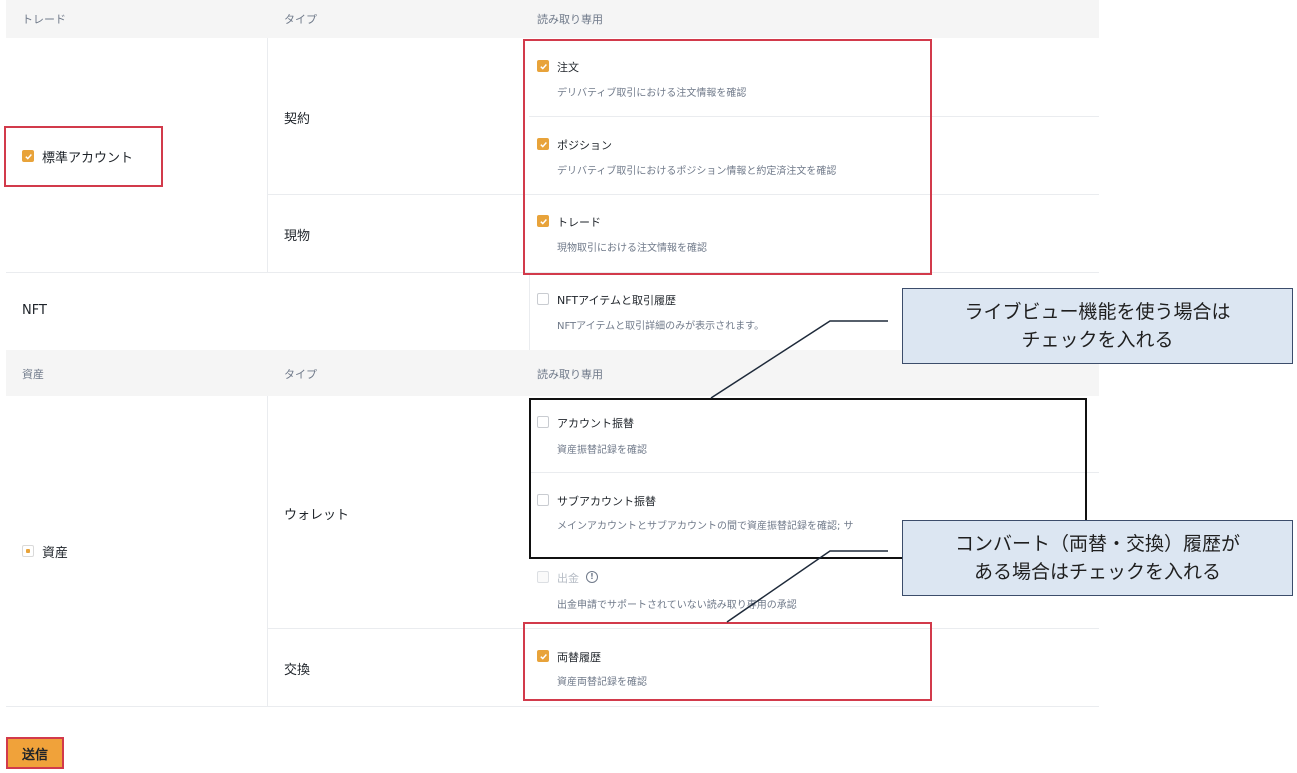 The image size is (1297, 773). I want to click on convert-connector, so click(807, 586).